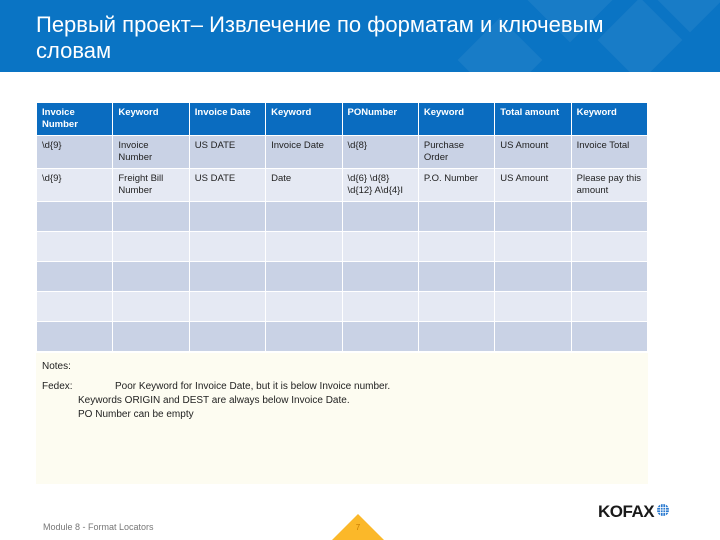 The height and width of the screenshot is (540, 720). What do you see at coordinates (151, 152) in the screenshot?
I see `table-cell: Invoice Number` at bounding box center [151, 152].